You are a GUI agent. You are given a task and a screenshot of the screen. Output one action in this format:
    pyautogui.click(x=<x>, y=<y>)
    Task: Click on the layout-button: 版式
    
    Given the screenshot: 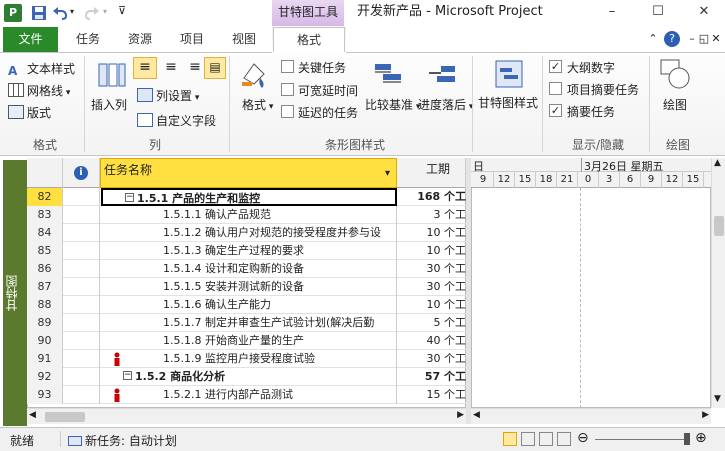 What is the action you would take?
    pyautogui.click(x=29, y=112)
    